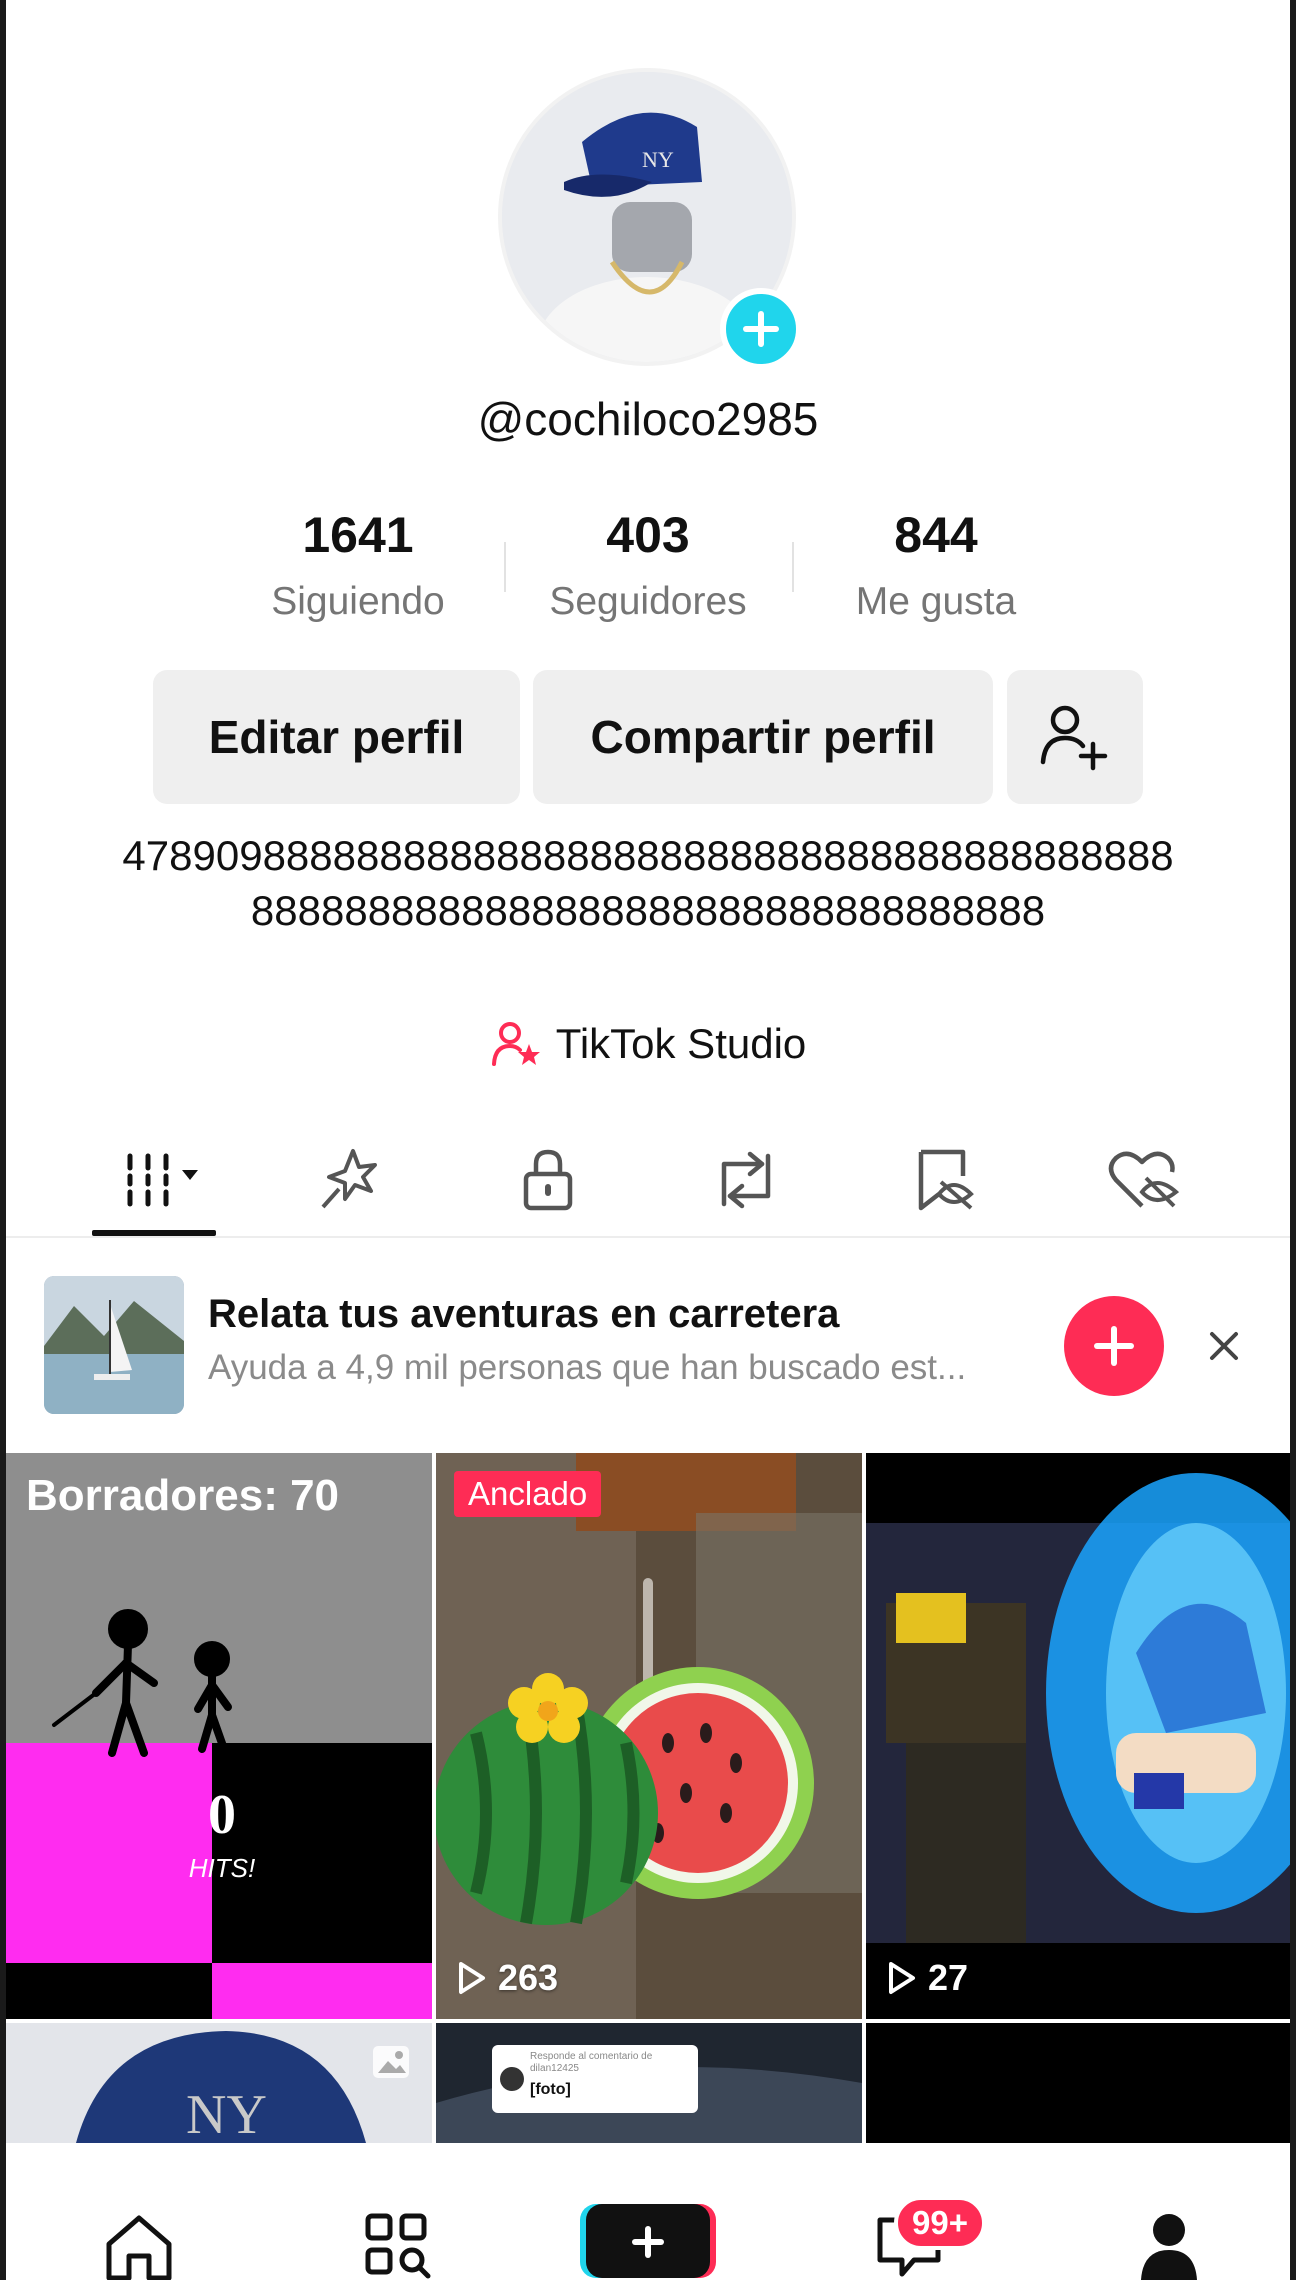 The image size is (1296, 2280). I want to click on active-tab-indicator, so click(154, 1233).